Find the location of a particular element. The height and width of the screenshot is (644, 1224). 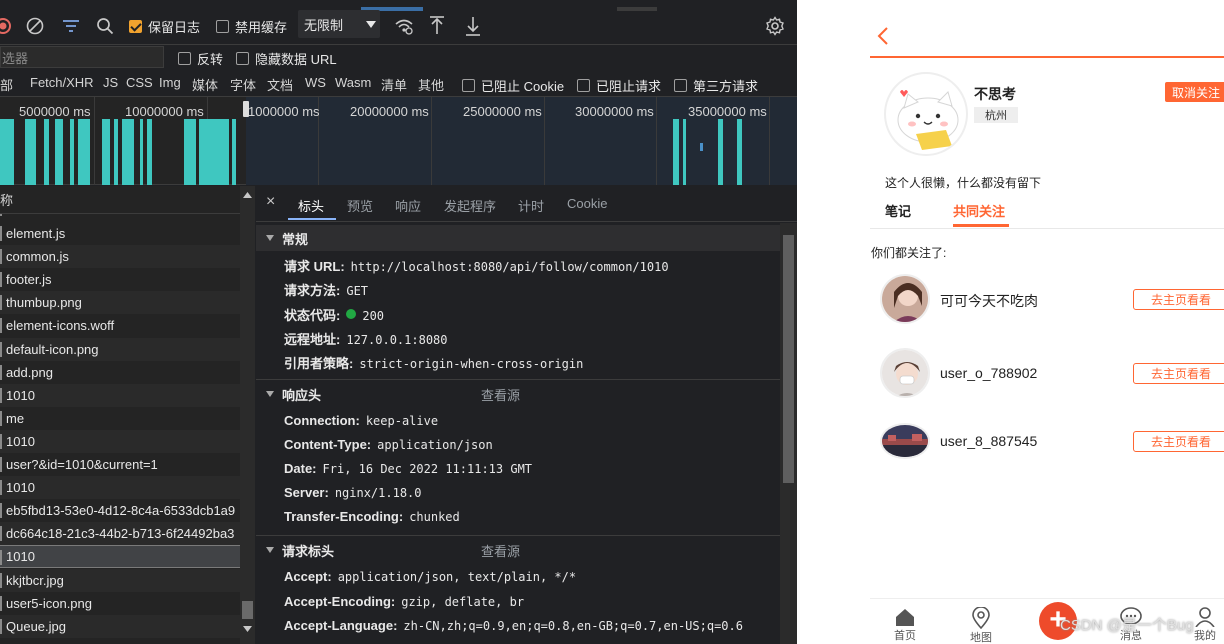

import-har-button is located at coordinates (437, 26).